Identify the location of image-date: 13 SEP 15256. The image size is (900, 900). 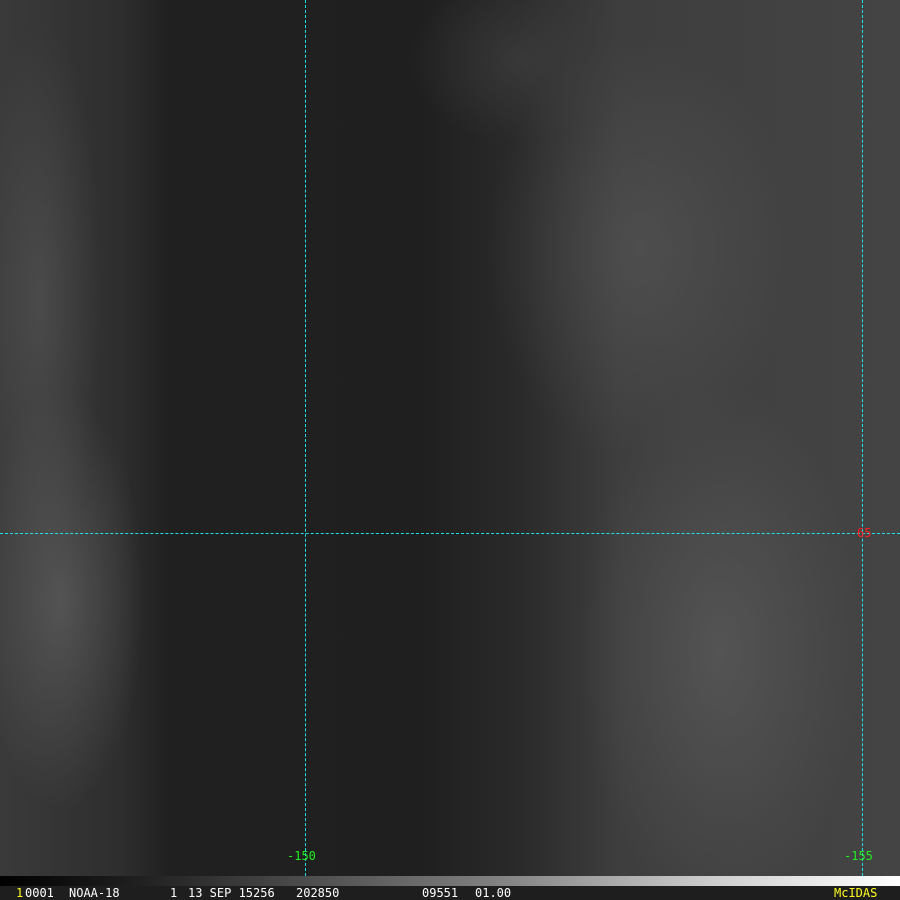
(231, 893).